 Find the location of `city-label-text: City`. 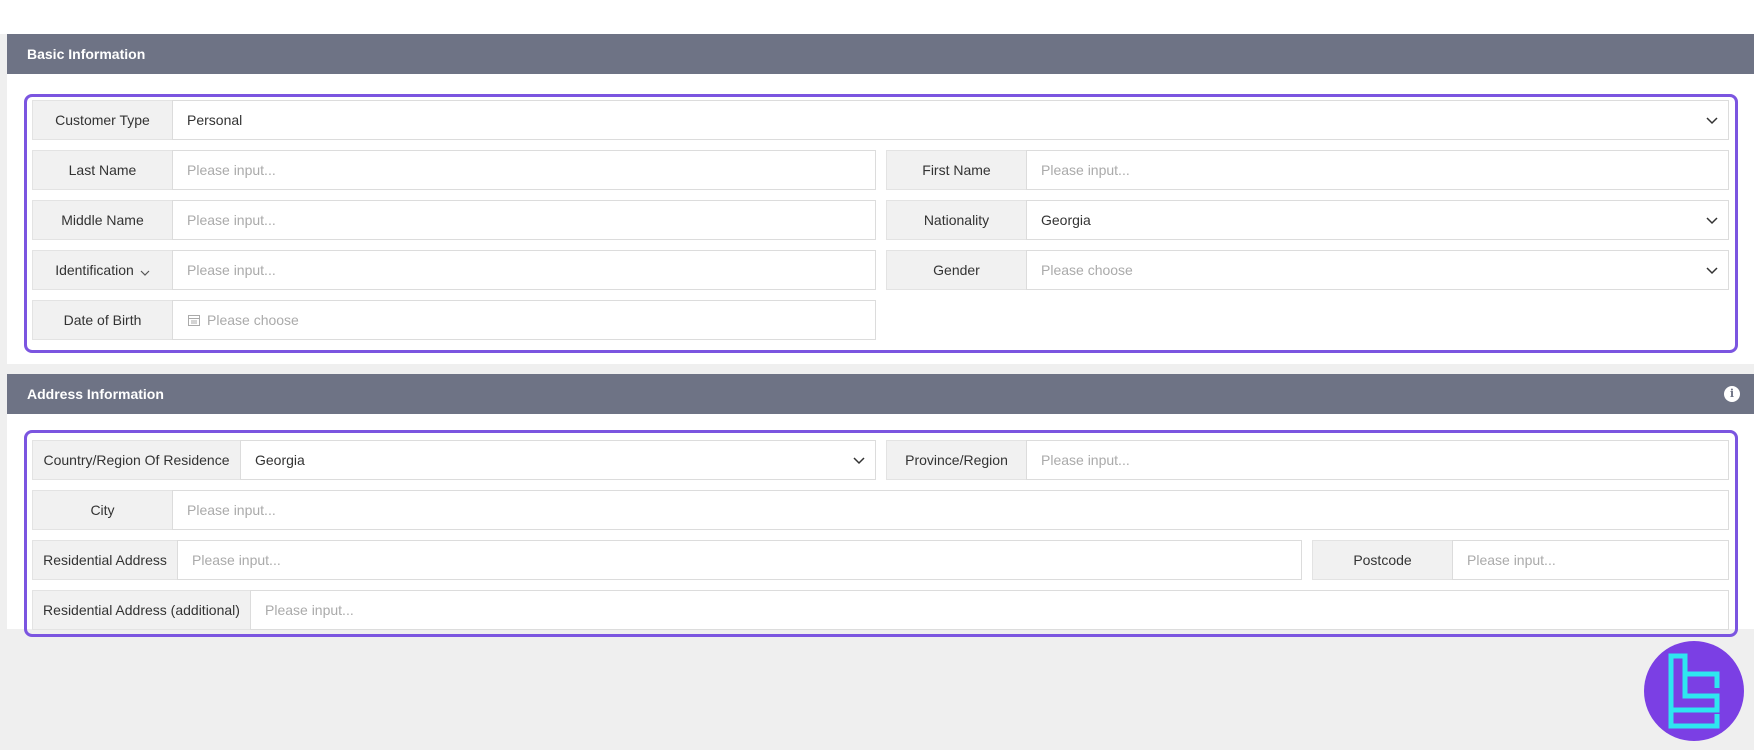

city-label-text: City is located at coordinates (102, 510).